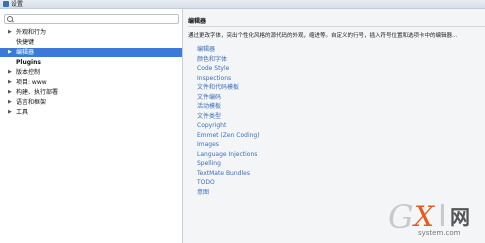 Image resolution: width=485 pixels, height=243 pixels. Describe the element at coordinates (91, 42) in the screenshot. I see `tree-item: 快捷键` at that location.